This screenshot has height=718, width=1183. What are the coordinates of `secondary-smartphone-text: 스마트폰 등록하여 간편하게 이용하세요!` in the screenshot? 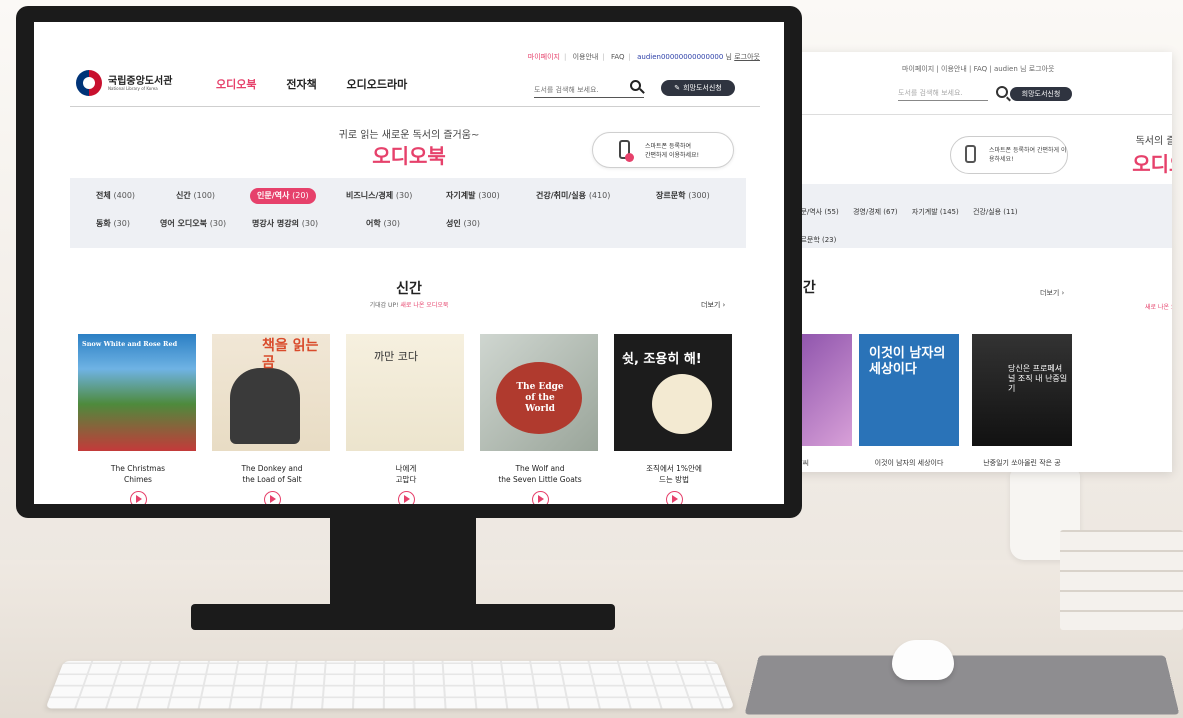 It's located at (1028, 155).